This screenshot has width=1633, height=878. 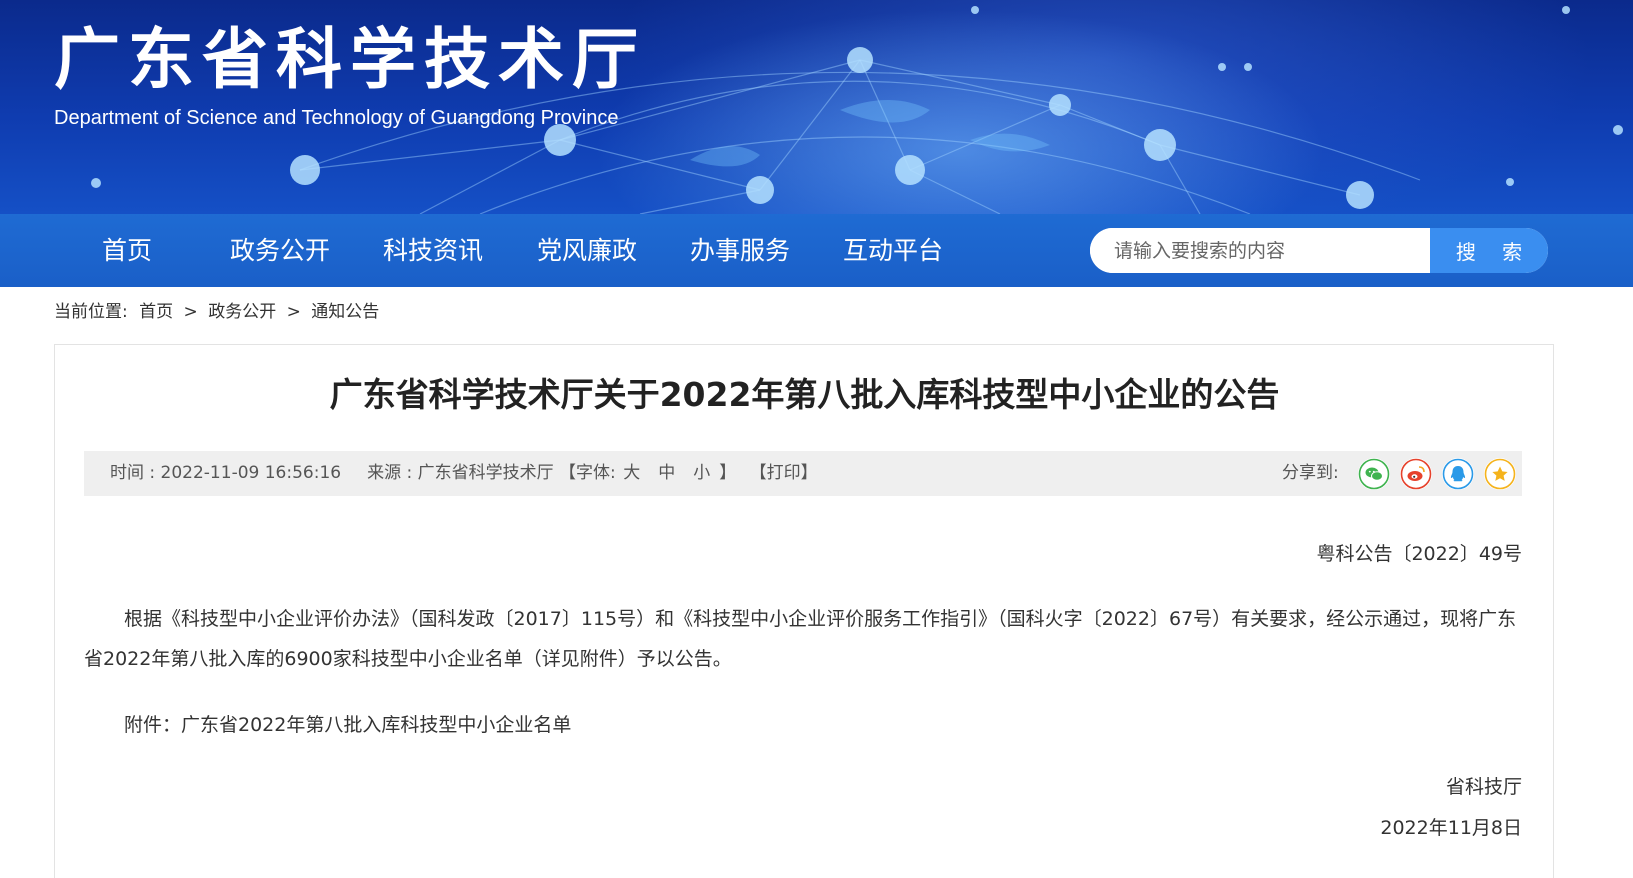 What do you see at coordinates (587, 473) in the screenshot?
I see `font-size-open: 【字体:` at bounding box center [587, 473].